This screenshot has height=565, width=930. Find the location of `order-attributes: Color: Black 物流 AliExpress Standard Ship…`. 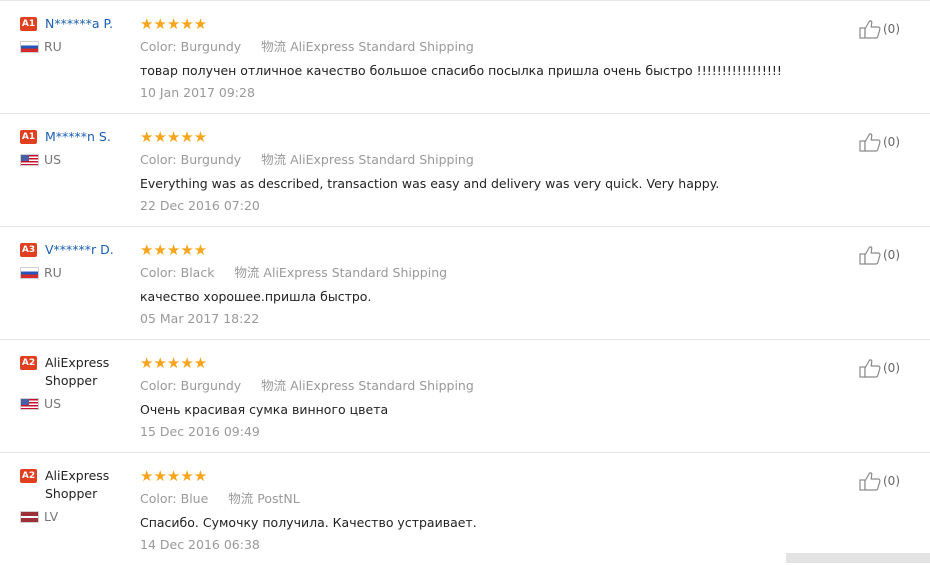

order-attributes: Color: Black 物流 AliExpress Standard Ship… is located at coordinates (495, 272).